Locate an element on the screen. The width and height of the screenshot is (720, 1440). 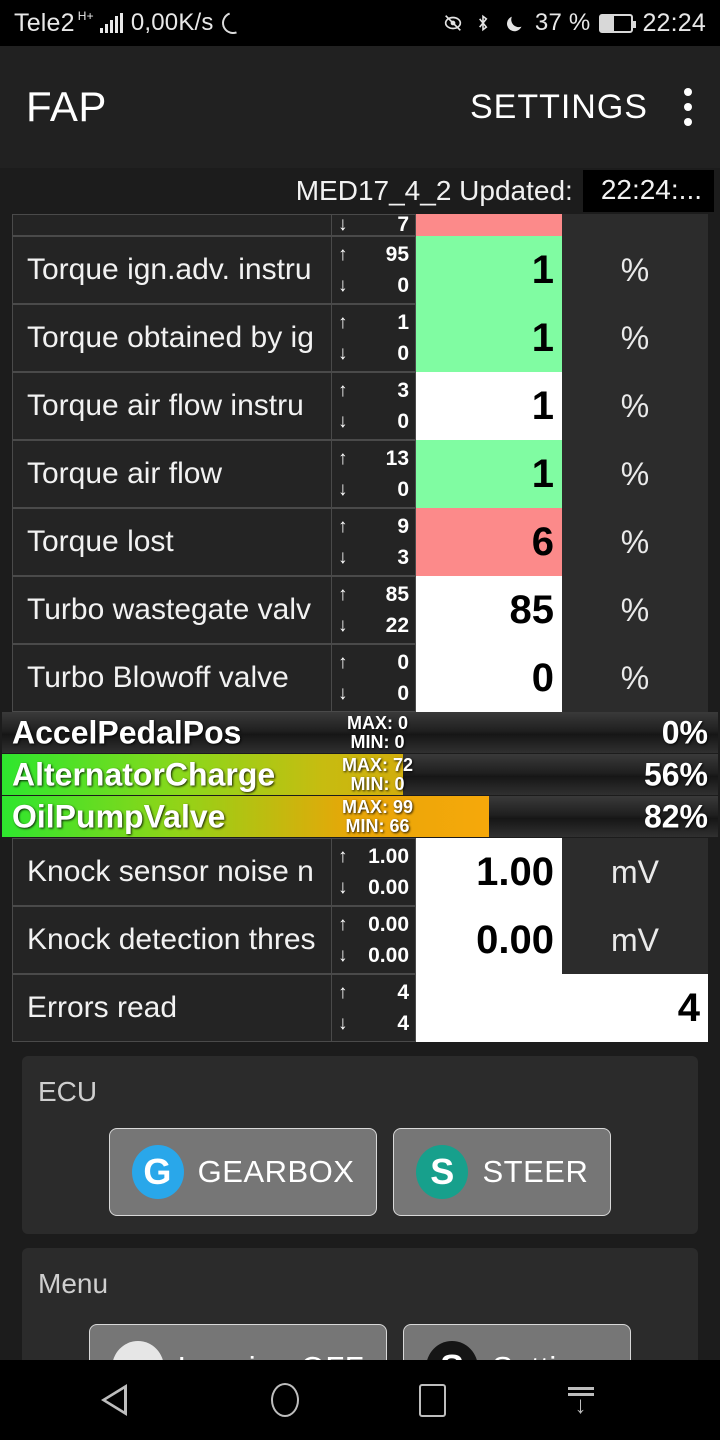
parameter-value: 6 is located at coordinates (489, 542).